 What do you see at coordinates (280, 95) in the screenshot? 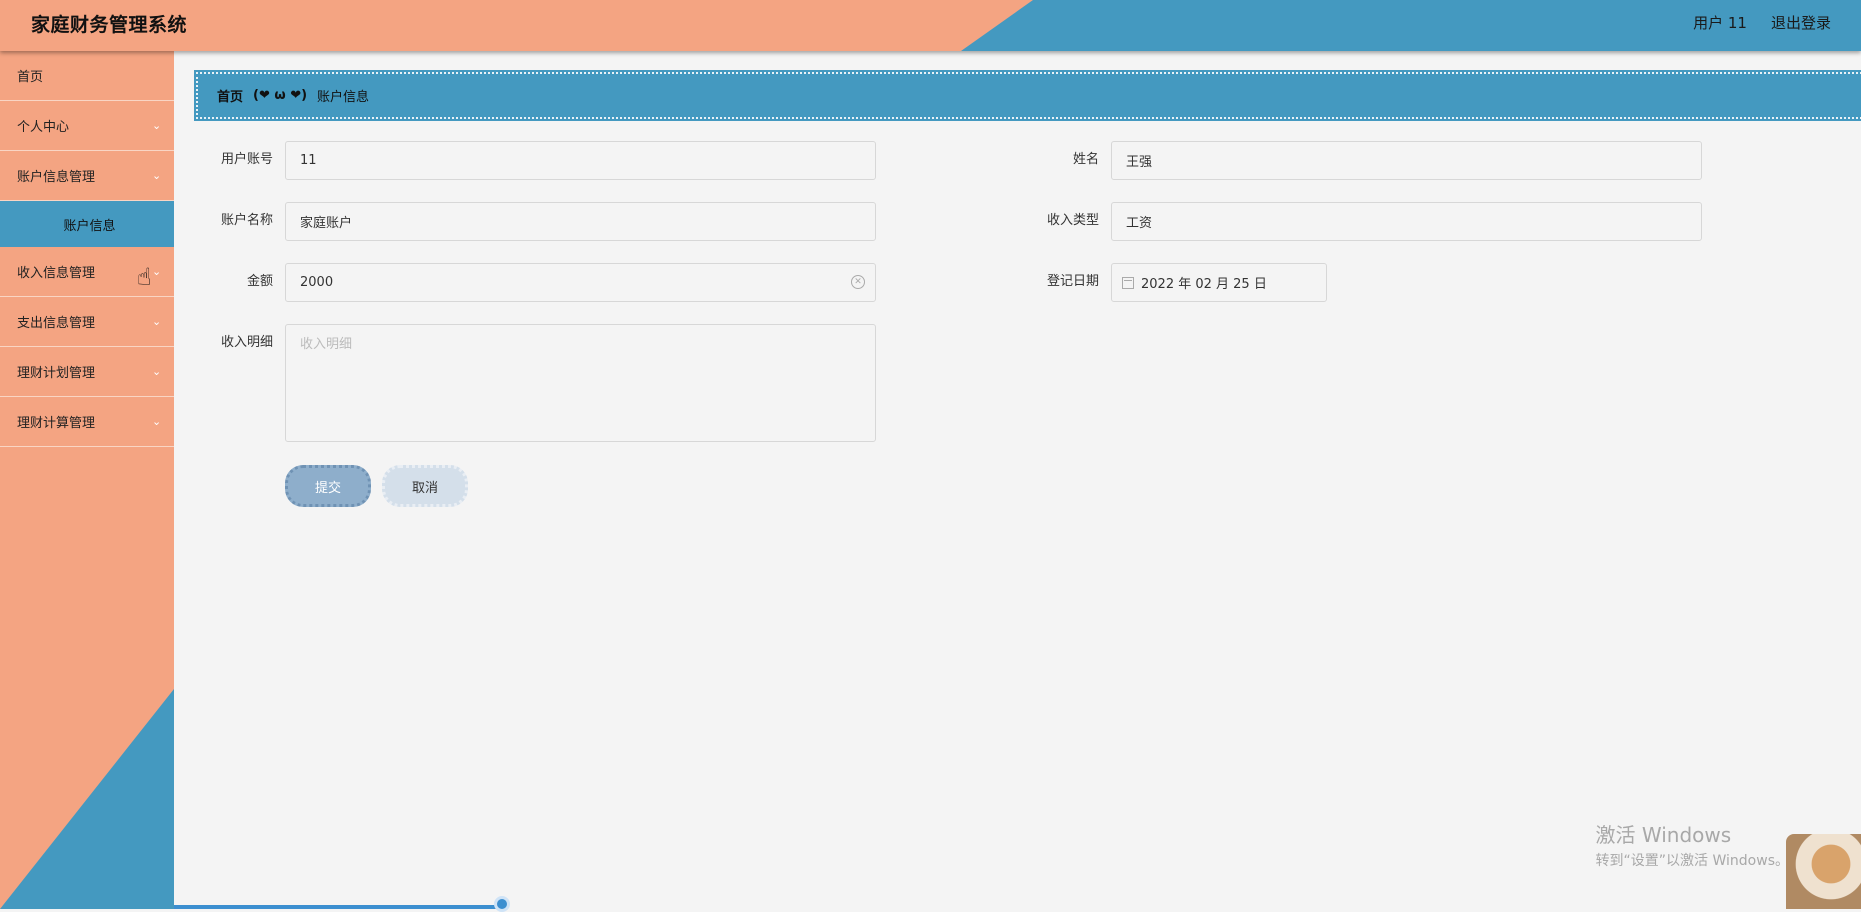
I see `breadcrumb-separator: (❤ ω ❤)` at bounding box center [280, 95].